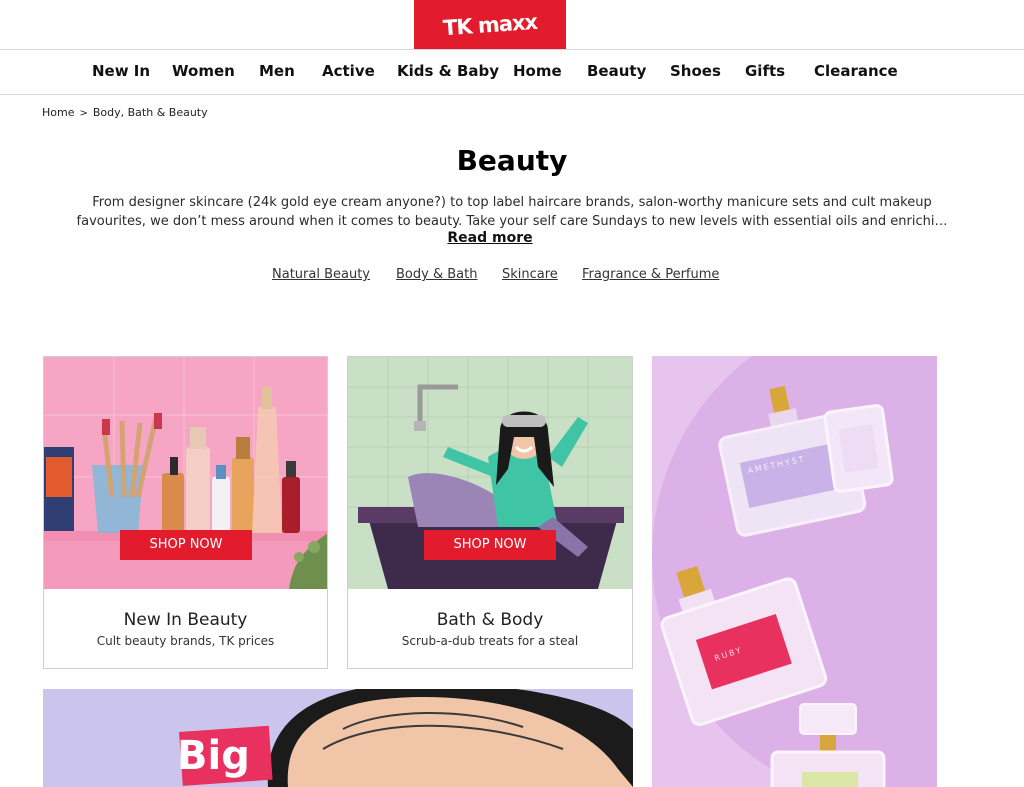  What do you see at coordinates (616, 71) in the screenshot?
I see `nav-item-beauty: Beauty` at bounding box center [616, 71].